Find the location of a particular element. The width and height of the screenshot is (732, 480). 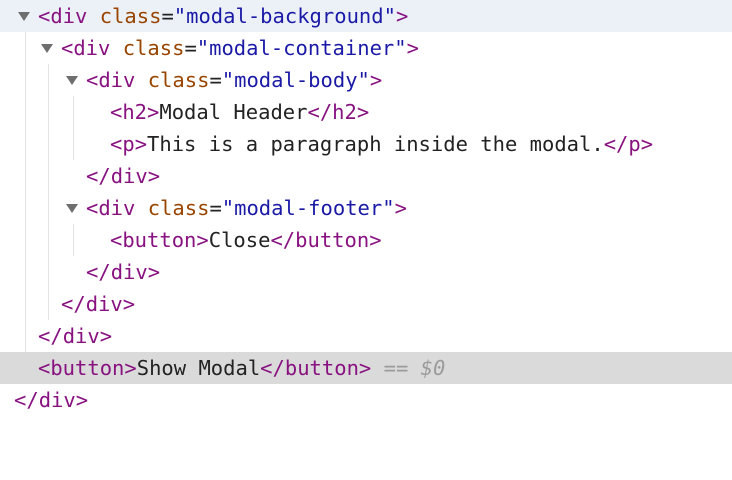

selected-equals-marker: == is located at coordinates (396, 368).